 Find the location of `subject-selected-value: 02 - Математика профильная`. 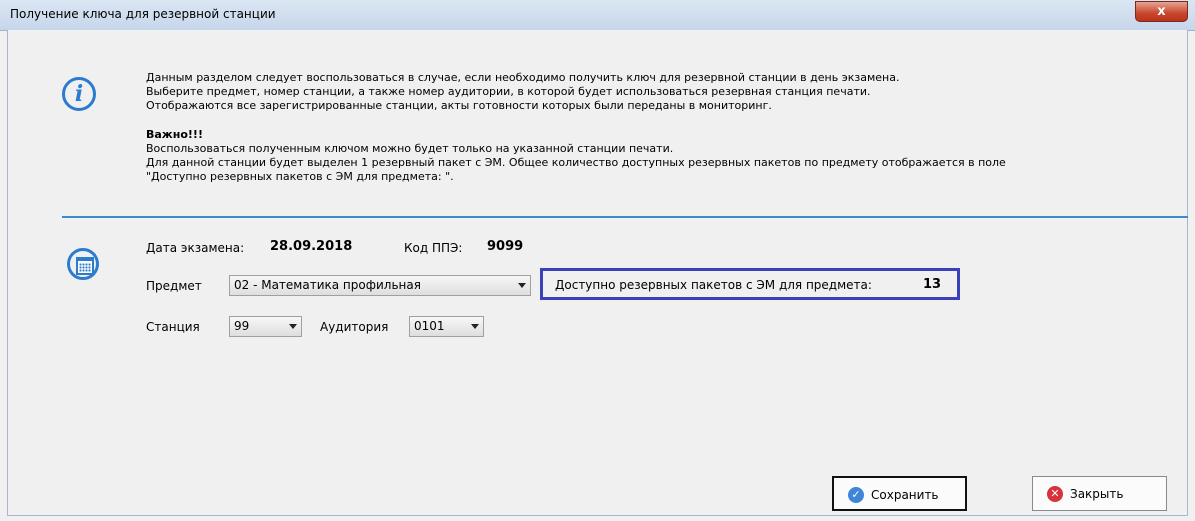

subject-selected-value: 02 - Математика профильная is located at coordinates (327, 285).